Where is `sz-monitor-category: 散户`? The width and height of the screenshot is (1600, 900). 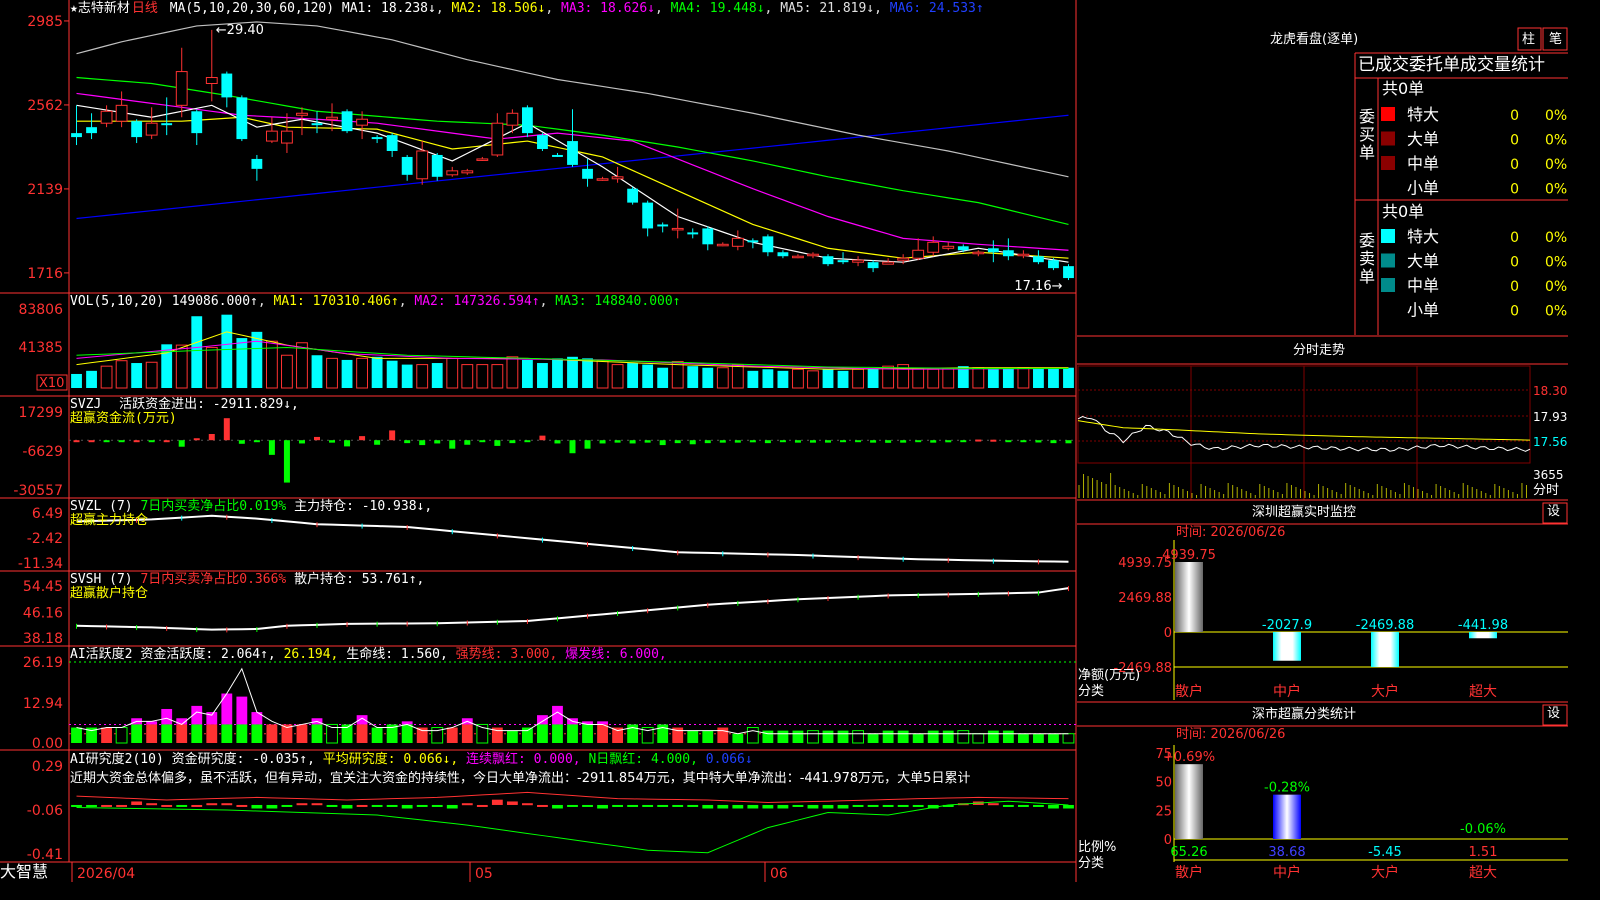 sz-monitor-category: 散户 is located at coordinates (1189, 691).